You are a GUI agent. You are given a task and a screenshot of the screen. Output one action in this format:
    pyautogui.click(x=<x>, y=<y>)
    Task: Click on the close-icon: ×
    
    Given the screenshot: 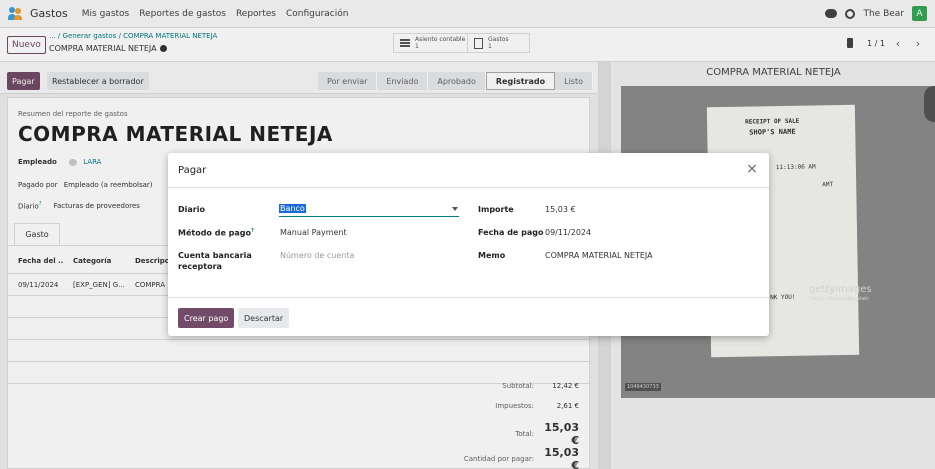 What is the action you would take?
    pyautogui.click(x=752, y=169)
    